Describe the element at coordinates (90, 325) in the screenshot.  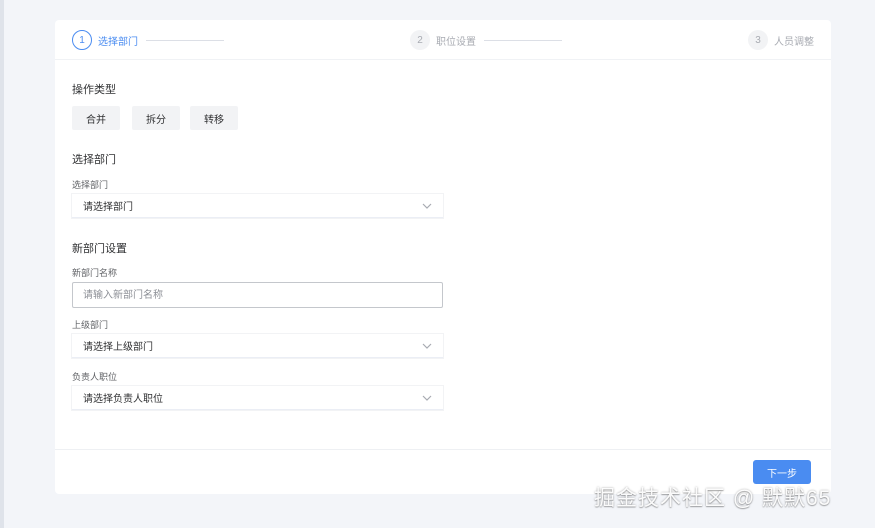
I see `parent-dept-label: 上级部门` at that location.